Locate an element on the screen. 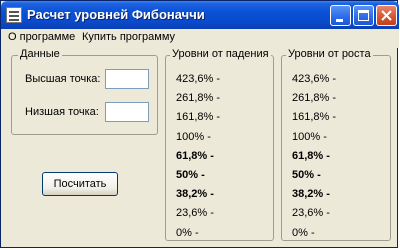 The width and height of the screenshot is (400, 250). calculate-button: Посчитать is located at coordinates (80, 184).